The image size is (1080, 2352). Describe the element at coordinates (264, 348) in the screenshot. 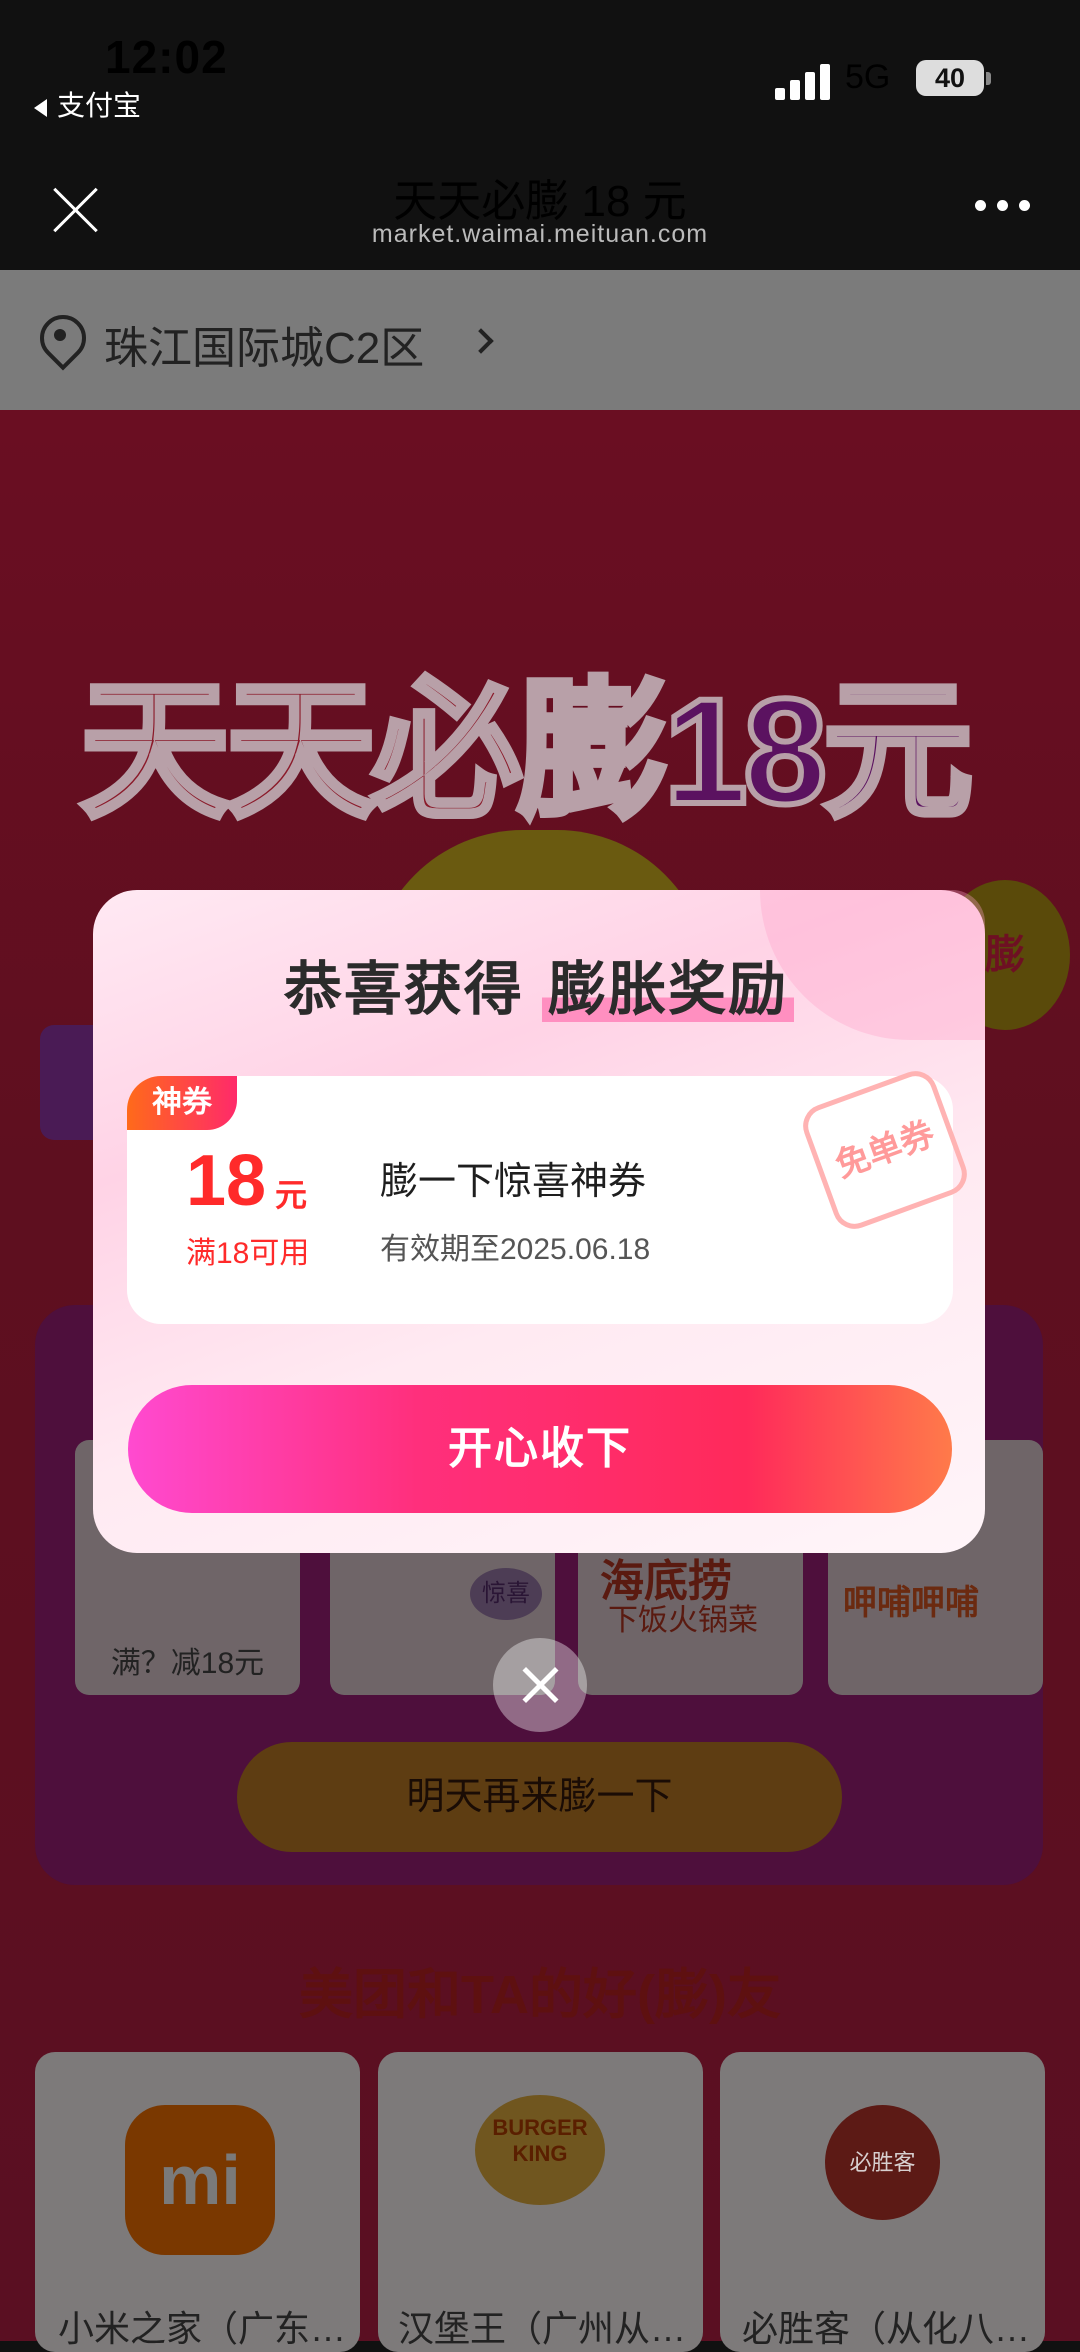

I see `location-text: 珠江国际城C2区` at that location.